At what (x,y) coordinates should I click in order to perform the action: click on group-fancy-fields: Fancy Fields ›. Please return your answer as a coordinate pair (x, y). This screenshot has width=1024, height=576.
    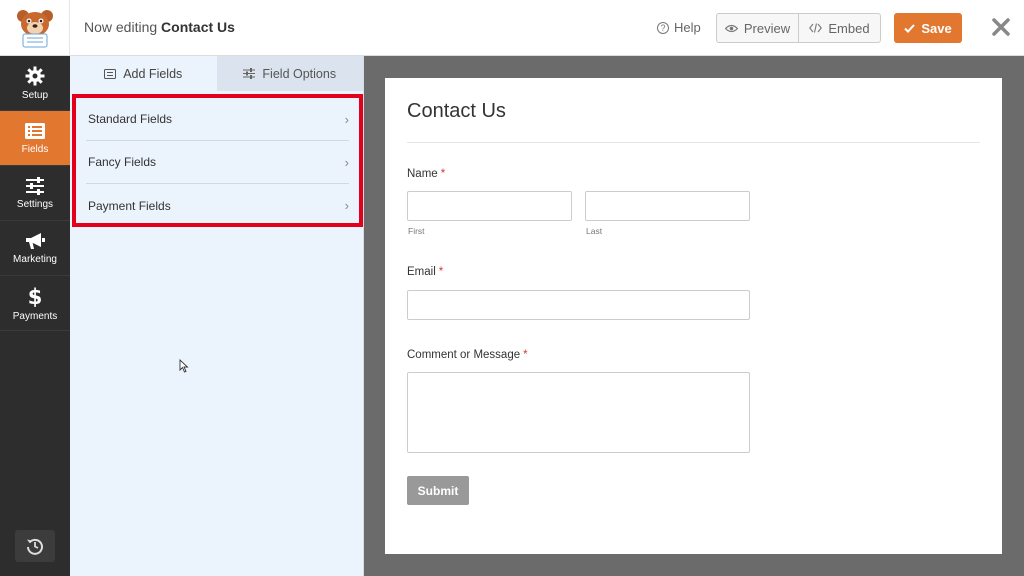
    Looking at the image, I should click on (217, 162).